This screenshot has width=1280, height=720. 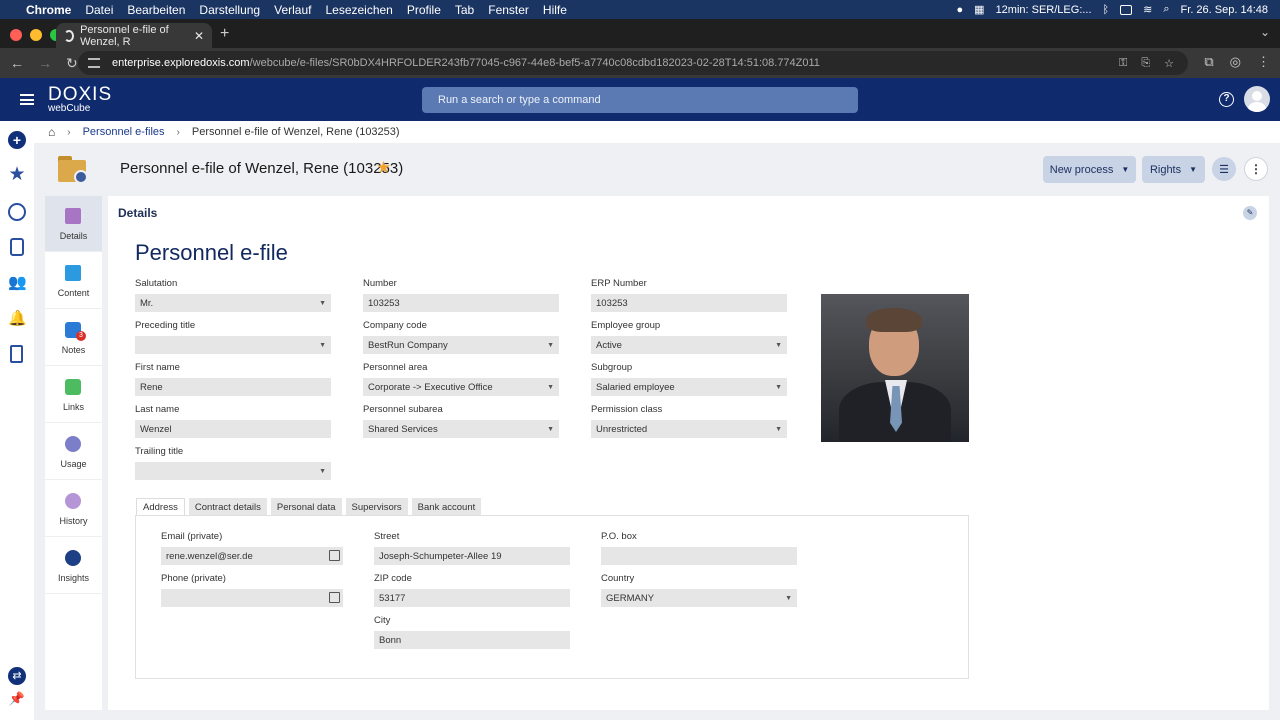 What do you see at coordinates (555, 10) in the screenshot?
I see `menu-item: Hilfe` at bounding box center [555, 10].